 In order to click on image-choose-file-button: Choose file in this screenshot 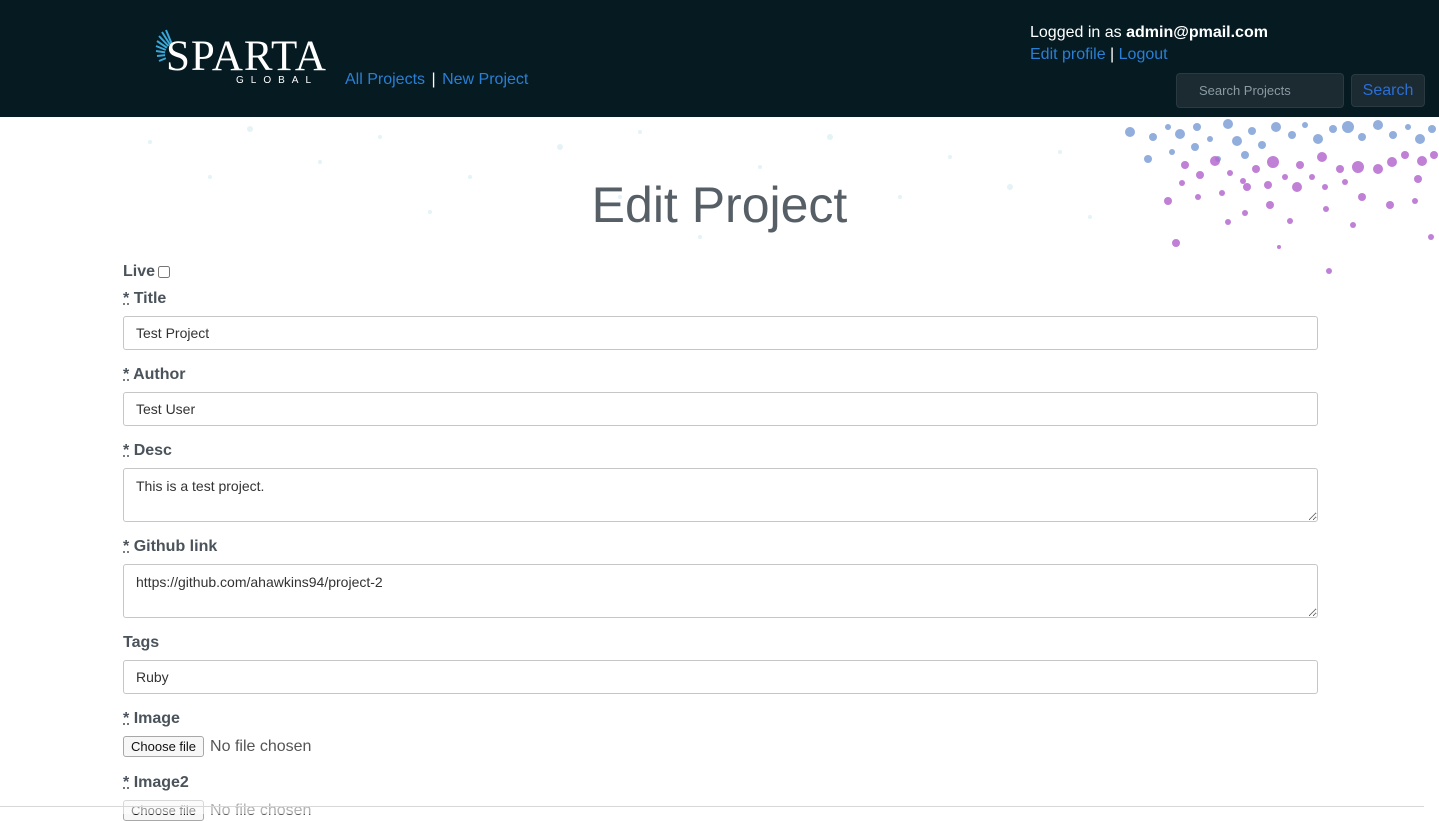, I will do `click(164, 746)`.